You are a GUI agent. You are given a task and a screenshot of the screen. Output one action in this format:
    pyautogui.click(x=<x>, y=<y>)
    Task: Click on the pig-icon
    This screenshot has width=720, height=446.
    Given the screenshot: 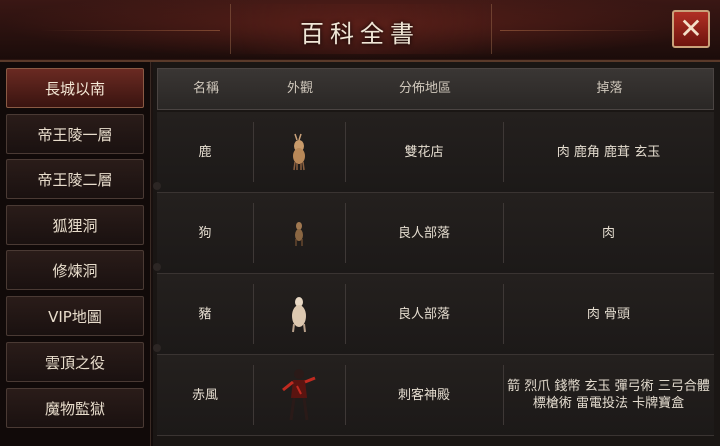 What is the action you would take?
    pyautogui.click(x=299, y=315)
    